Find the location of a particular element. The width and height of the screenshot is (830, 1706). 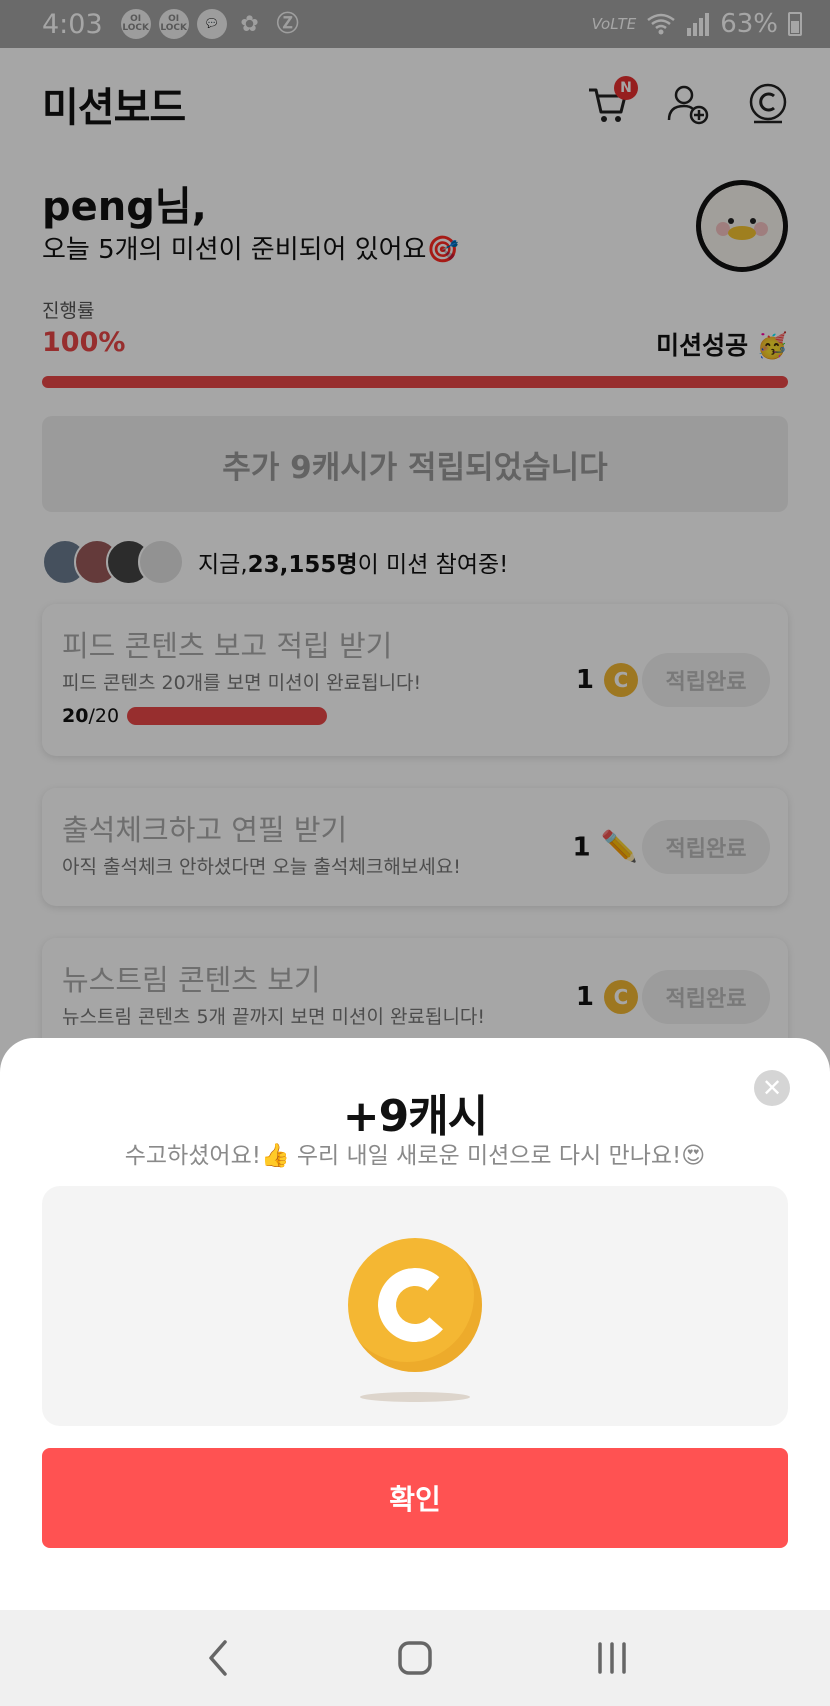

back-button is located at coordinates (218, 1658).